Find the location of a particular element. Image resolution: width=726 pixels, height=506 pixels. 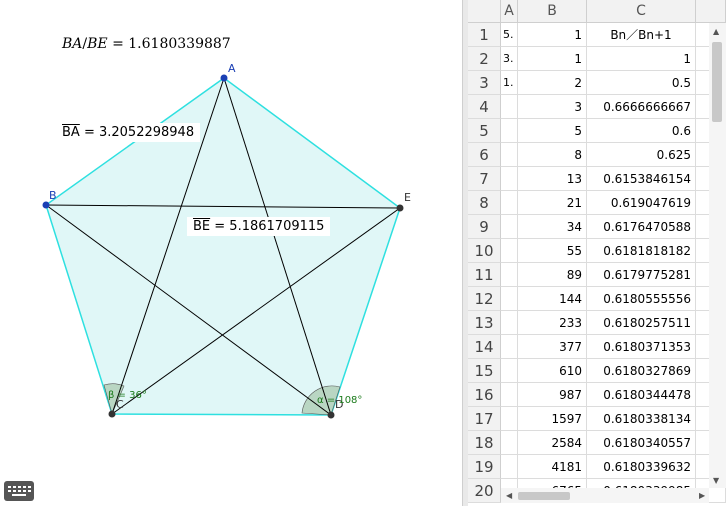

point-e is located at coordinates (400, 208).